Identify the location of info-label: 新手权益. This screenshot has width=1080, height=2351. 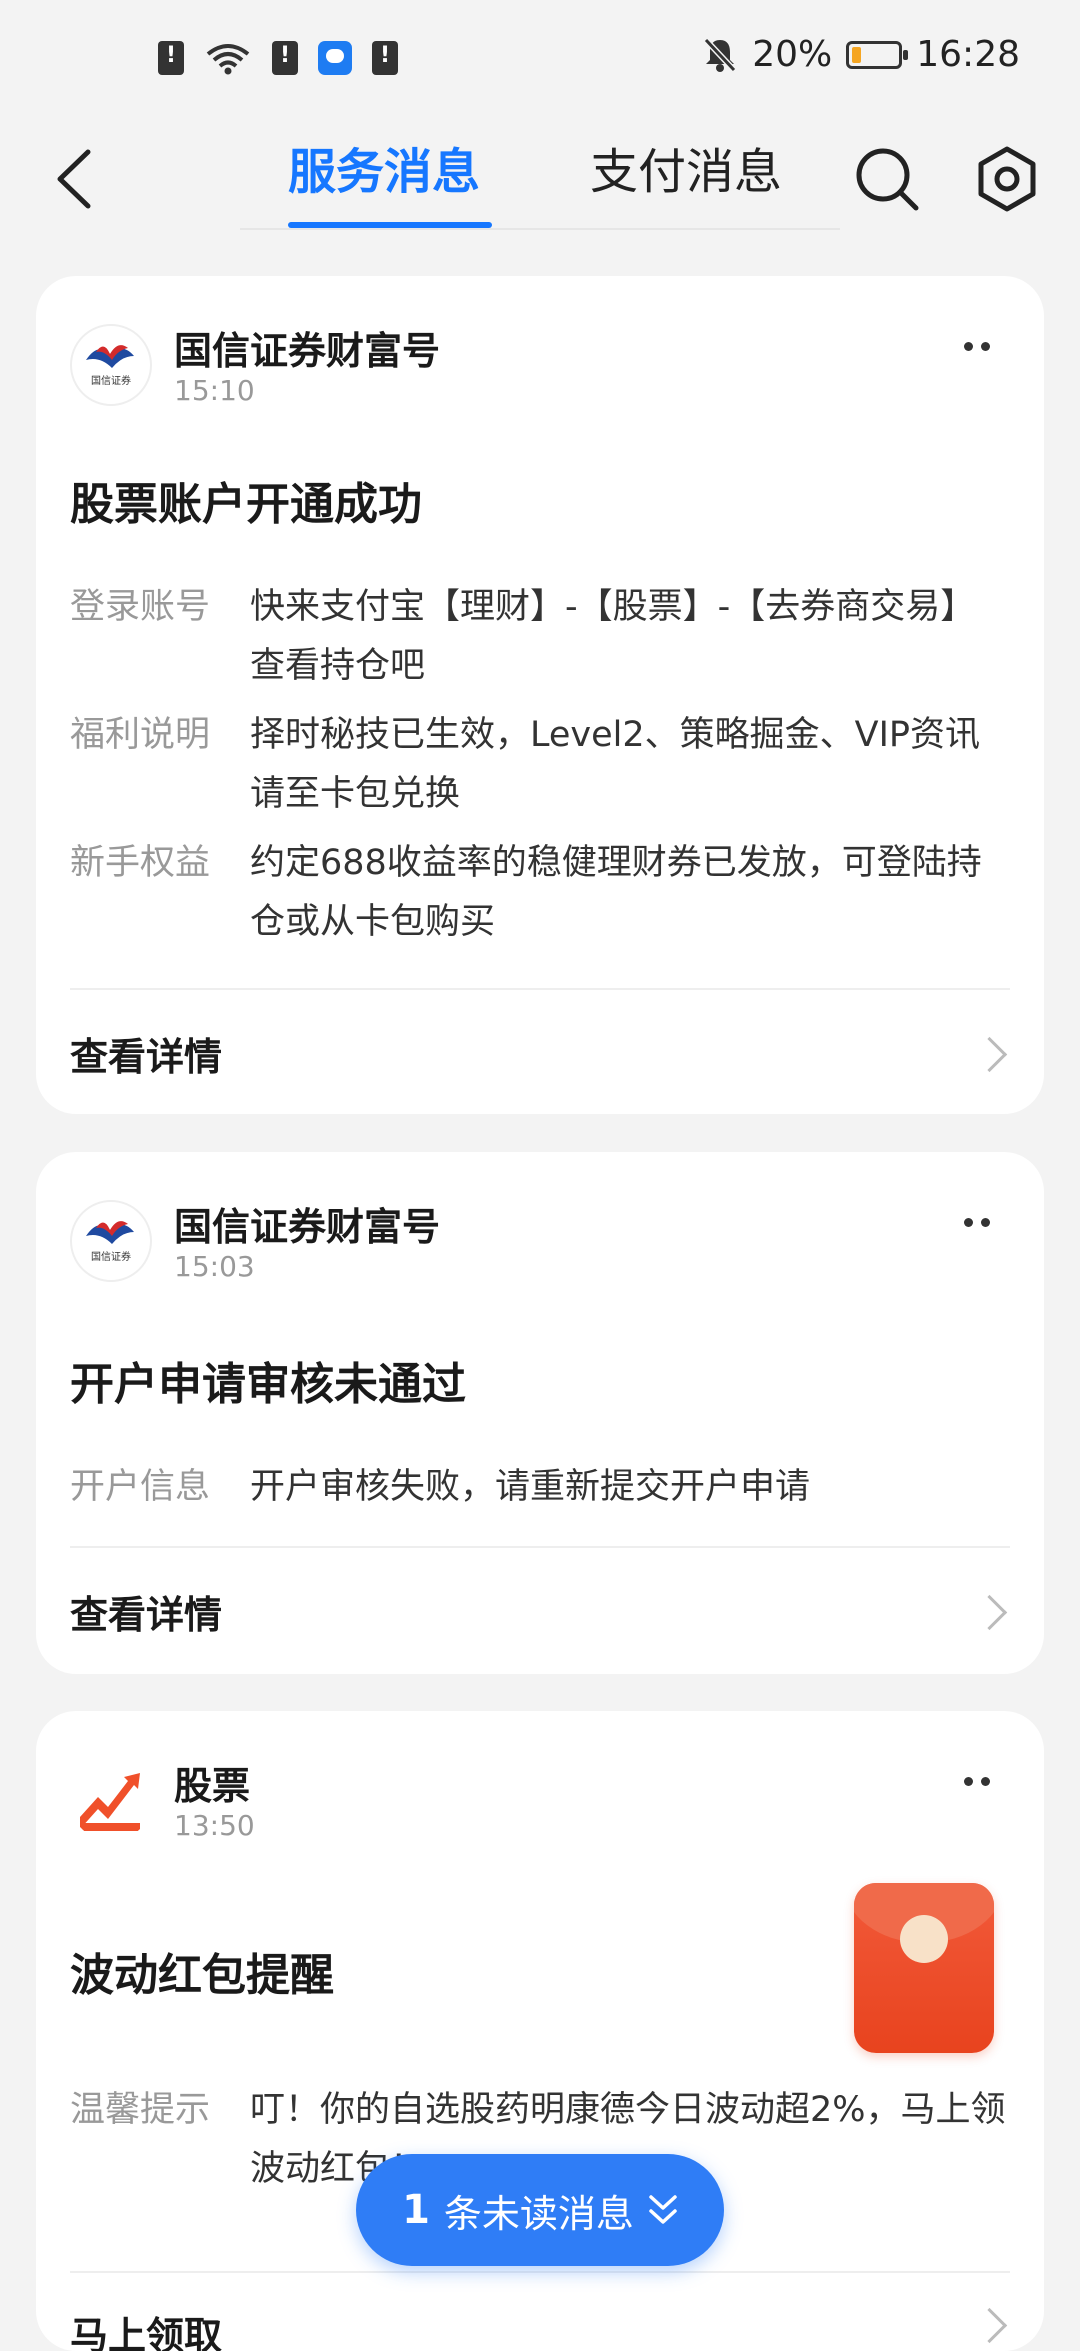
(140, 863).